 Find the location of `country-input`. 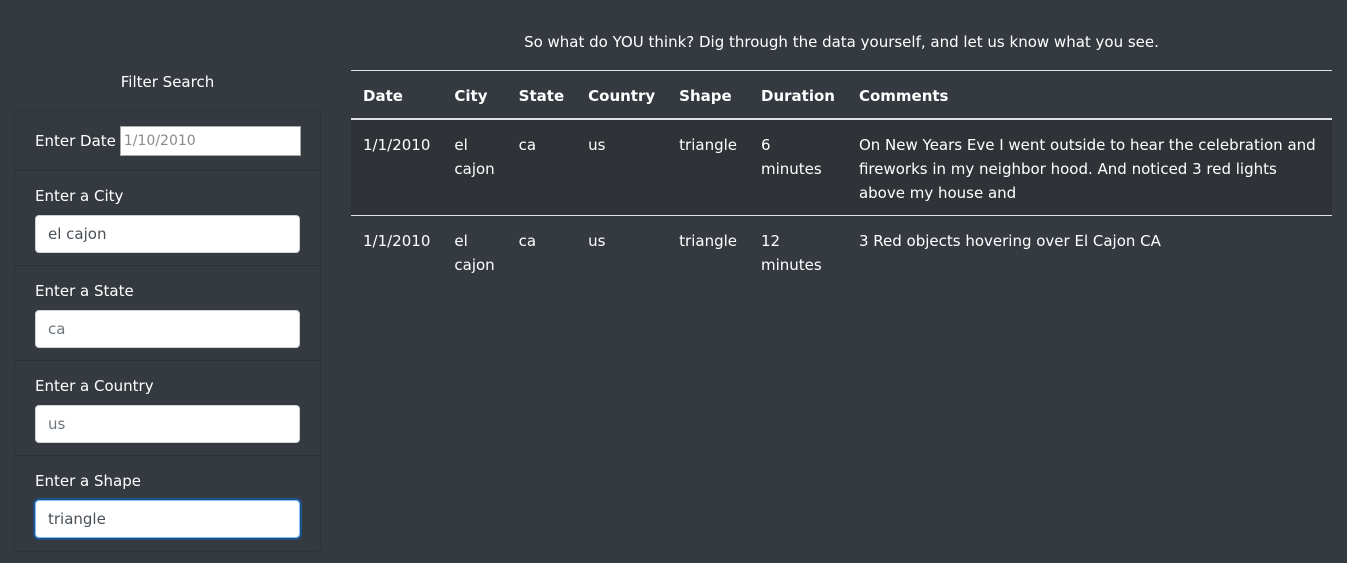

country-input is located at coordinates (167, 424).